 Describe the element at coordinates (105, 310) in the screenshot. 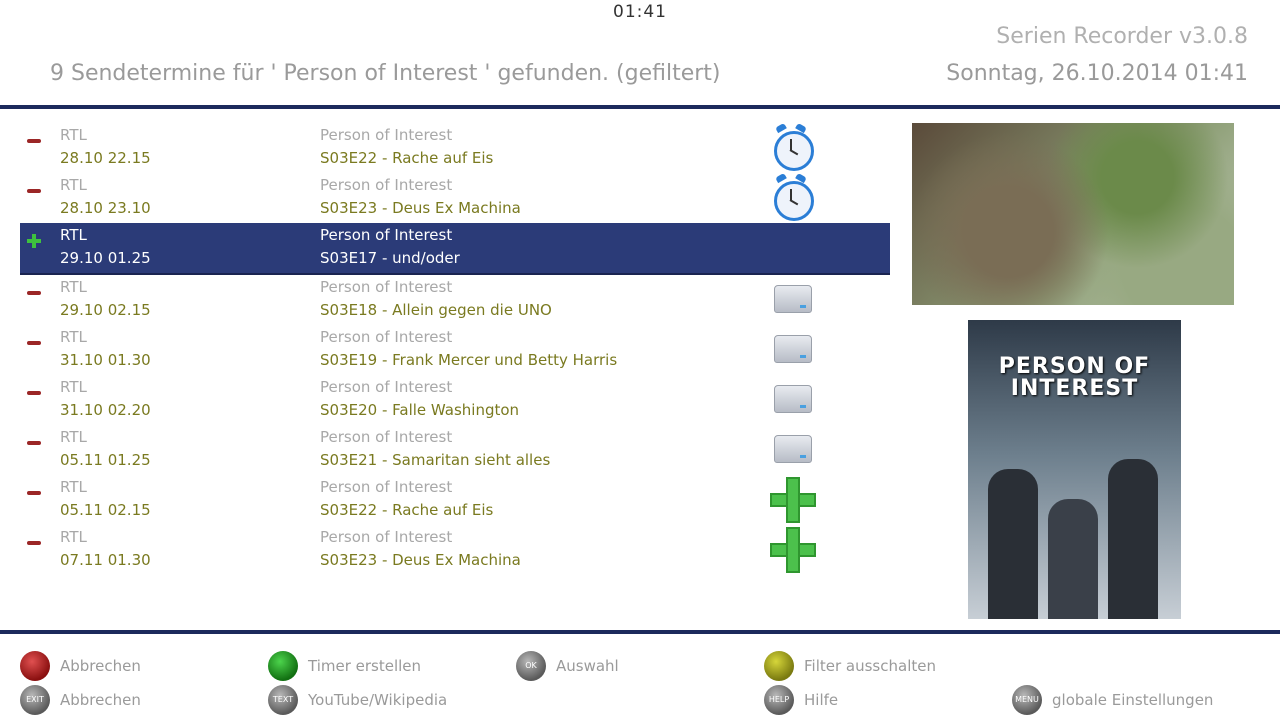

I see `airtime-label: 29.10 02.15` at that location.